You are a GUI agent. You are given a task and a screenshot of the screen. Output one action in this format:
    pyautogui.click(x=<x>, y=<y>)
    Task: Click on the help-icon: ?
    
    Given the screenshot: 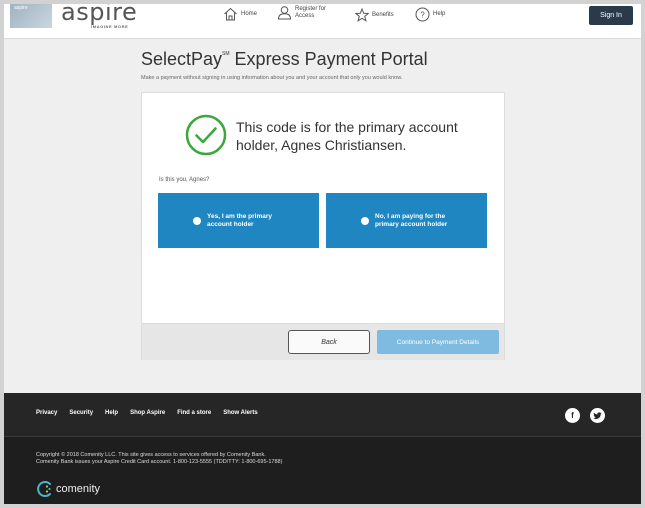 What is the action you would take?
    pyautogui.click(x=422, y=14)
    